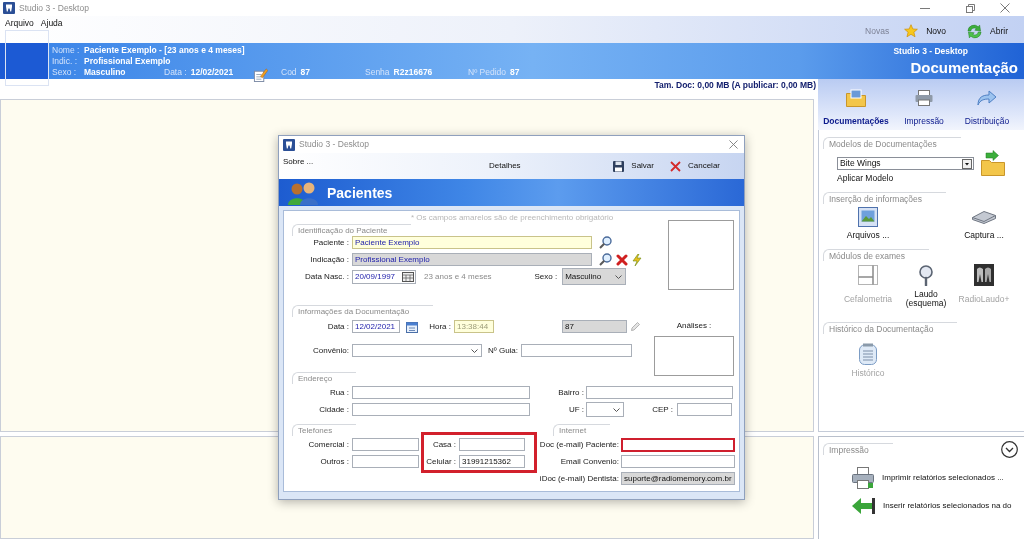 Image resolution: width=1024 pixels, height=539 pixels. Describe the element at coordinates (487, 72) in the screenshot. I see `header-label: Nº Pedido` at that location.